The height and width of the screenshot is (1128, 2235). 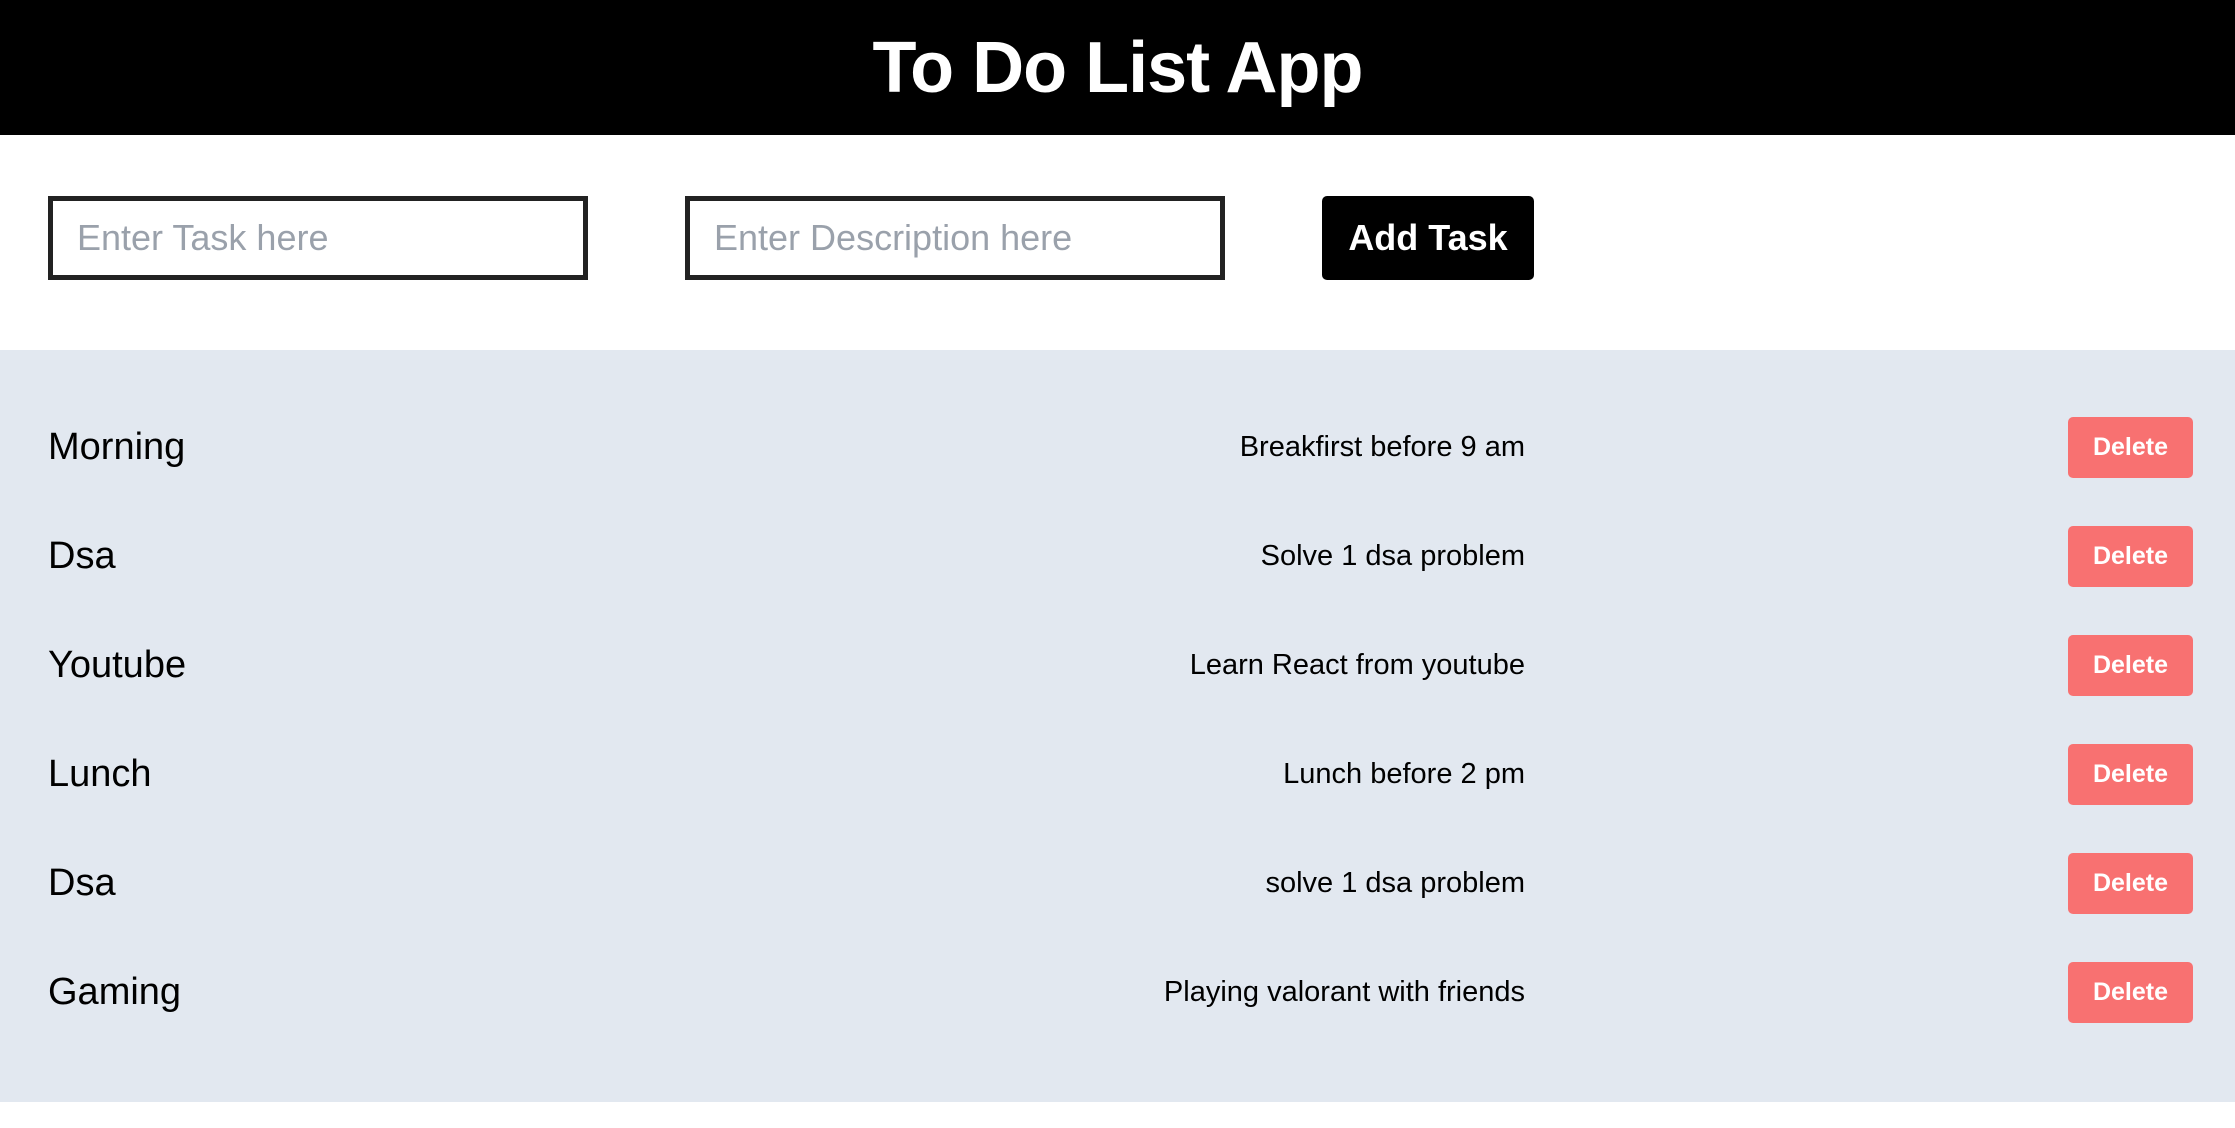 I want to click on task-title: Youtube, so click(x=117, y=665).